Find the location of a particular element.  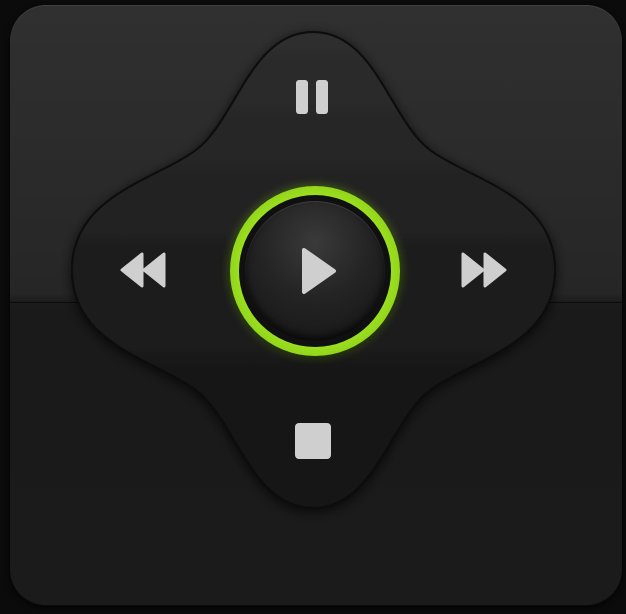

play-button: play-icon is located at coordinates (315, 271).